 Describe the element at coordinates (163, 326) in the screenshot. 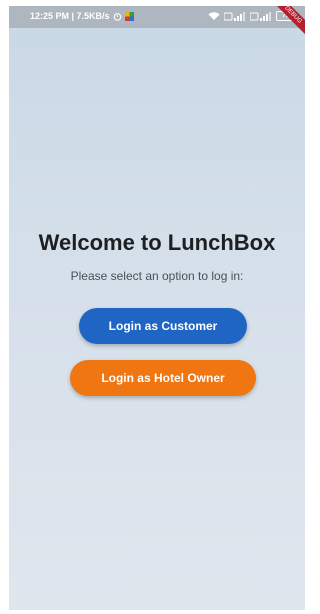

I see `login-customer-button: Login as Customer` at that location.